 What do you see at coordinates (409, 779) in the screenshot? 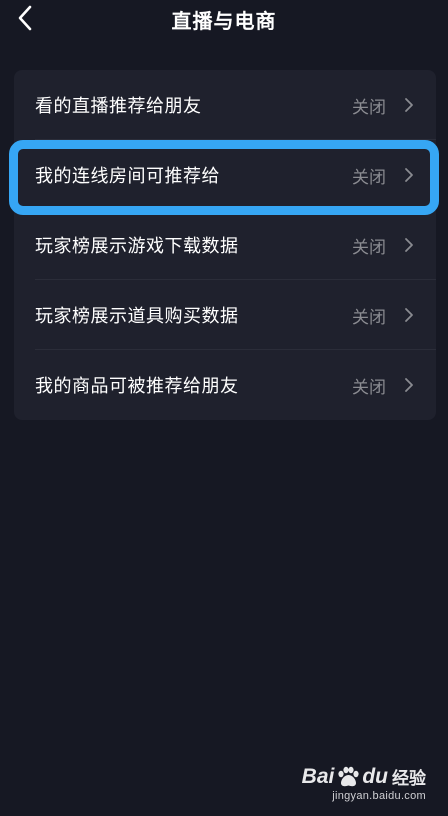
I see `watermark-brand-cn: 经验` at bounding box center [409, 779].